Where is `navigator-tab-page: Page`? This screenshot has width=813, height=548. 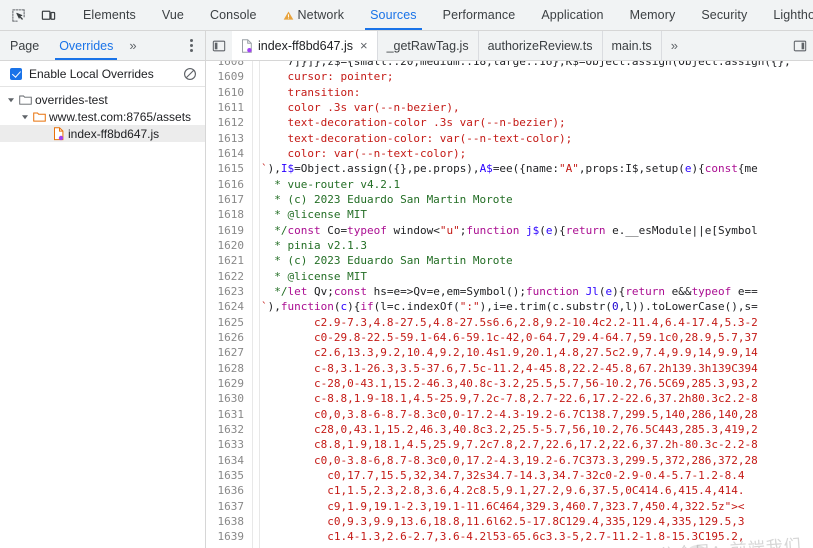
navigator-tab-page: Page is located at coordinates (24, 45).